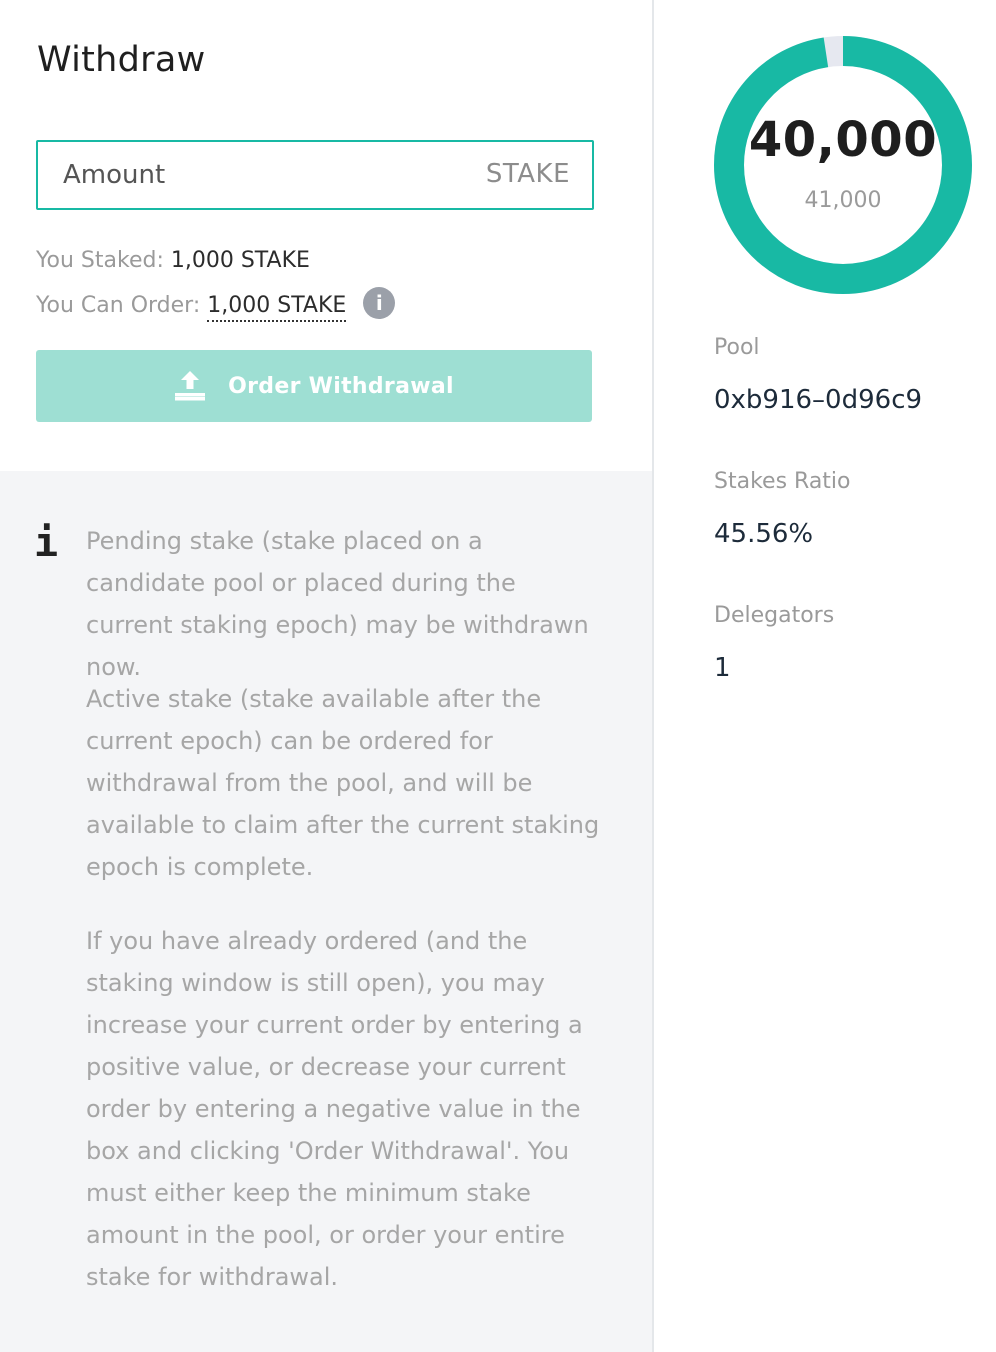 The height and width of the screenshot is (1352, 996). Describe the element at coordinates (843, 140) in the screenshot. I see `donut-value: 40,000` at that location.